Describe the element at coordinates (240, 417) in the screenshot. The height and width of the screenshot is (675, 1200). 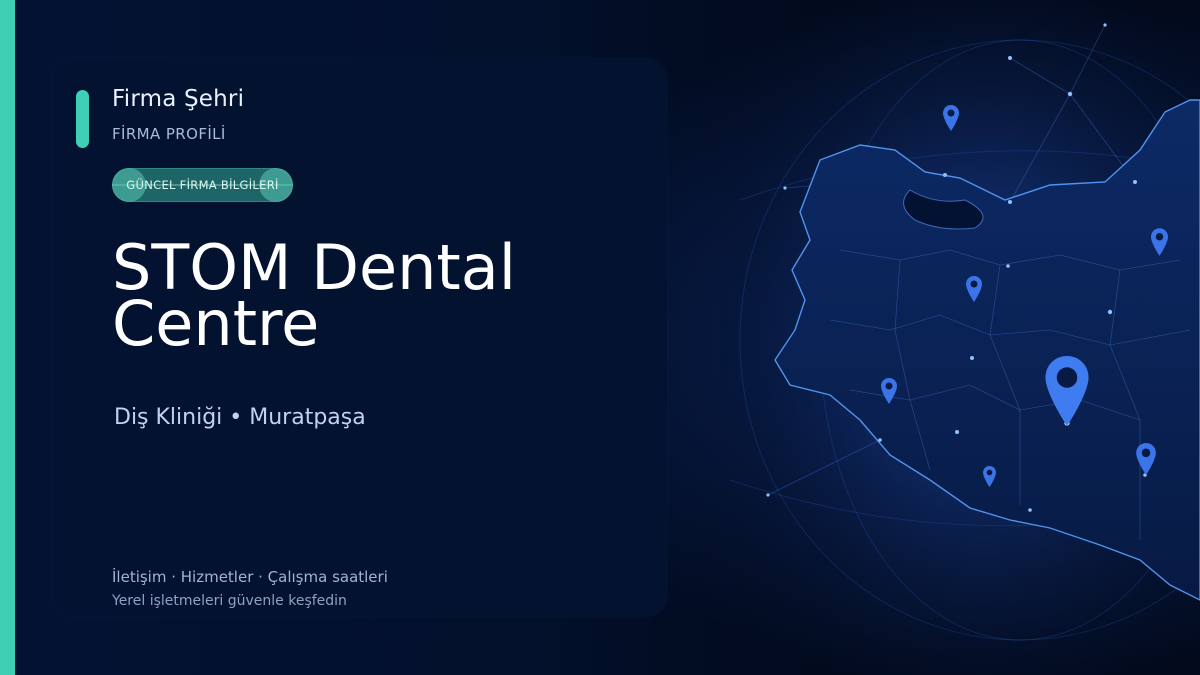
I see `business-category-location: Diş Kliniği • Muratpaşa` at that location.